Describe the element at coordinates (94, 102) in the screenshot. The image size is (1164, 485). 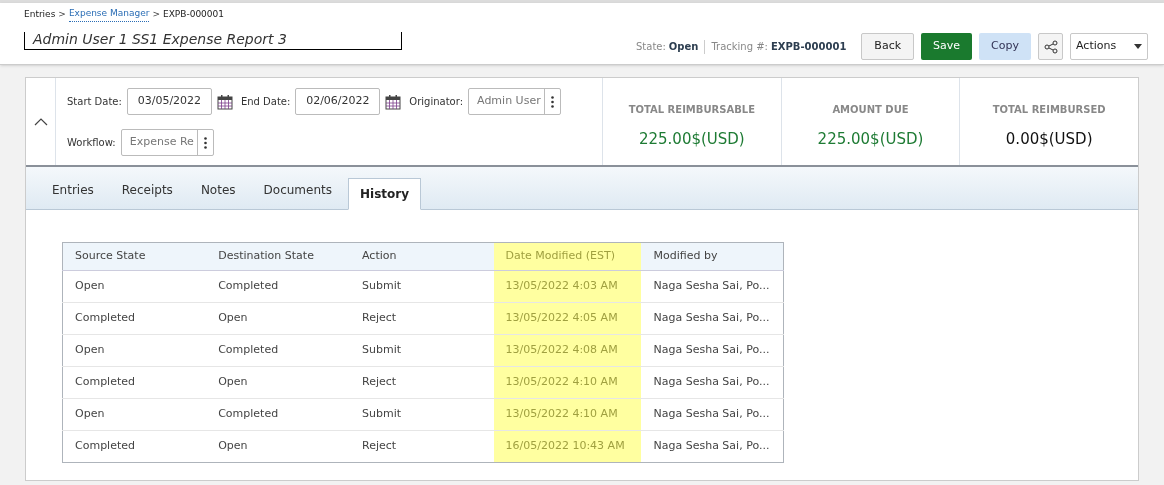
I see `filter-label: Start Date:` at that location.